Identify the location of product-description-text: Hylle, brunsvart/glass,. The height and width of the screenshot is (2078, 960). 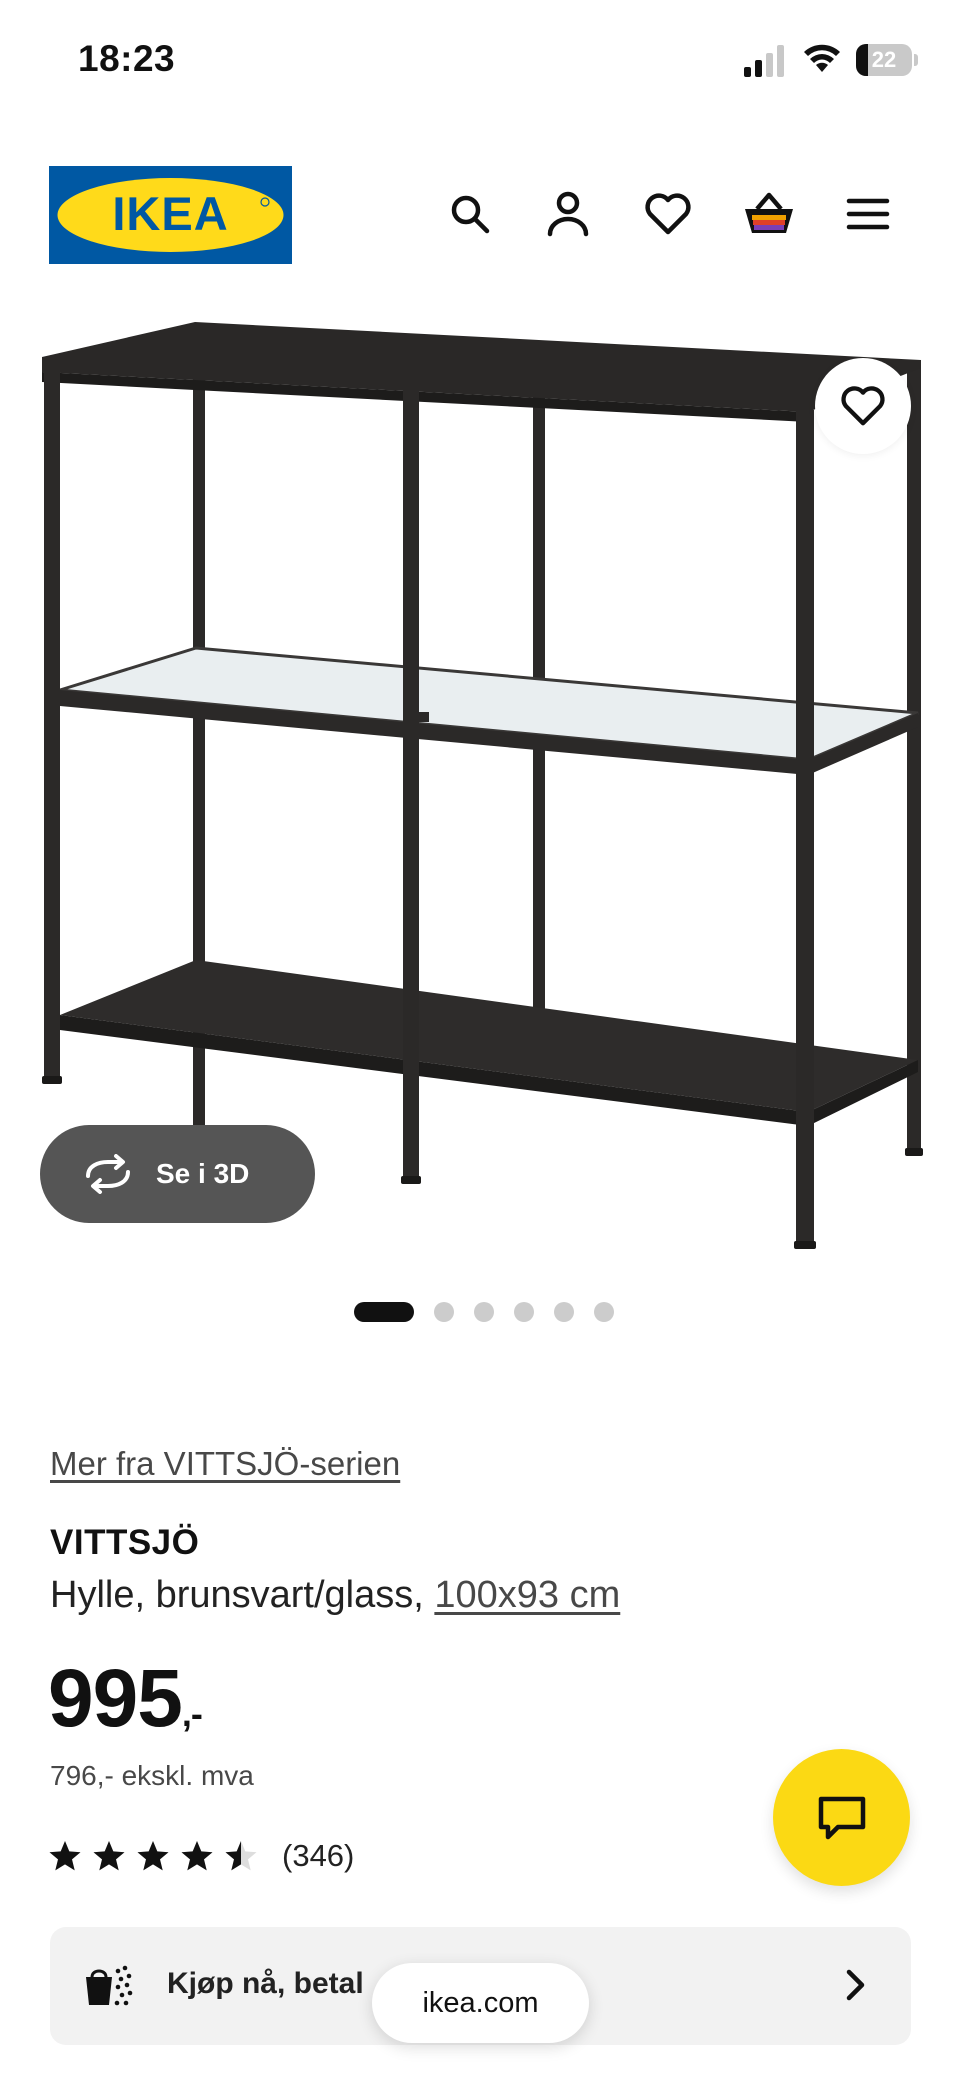
(242, 1595).